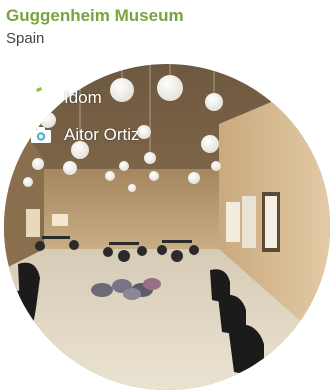 The width and height of the screenshot is (334, 390). What do you see at coordinates (83, 97) in the screenshot?
I see `architect-name: Idom` at bounding box center [83, 97].